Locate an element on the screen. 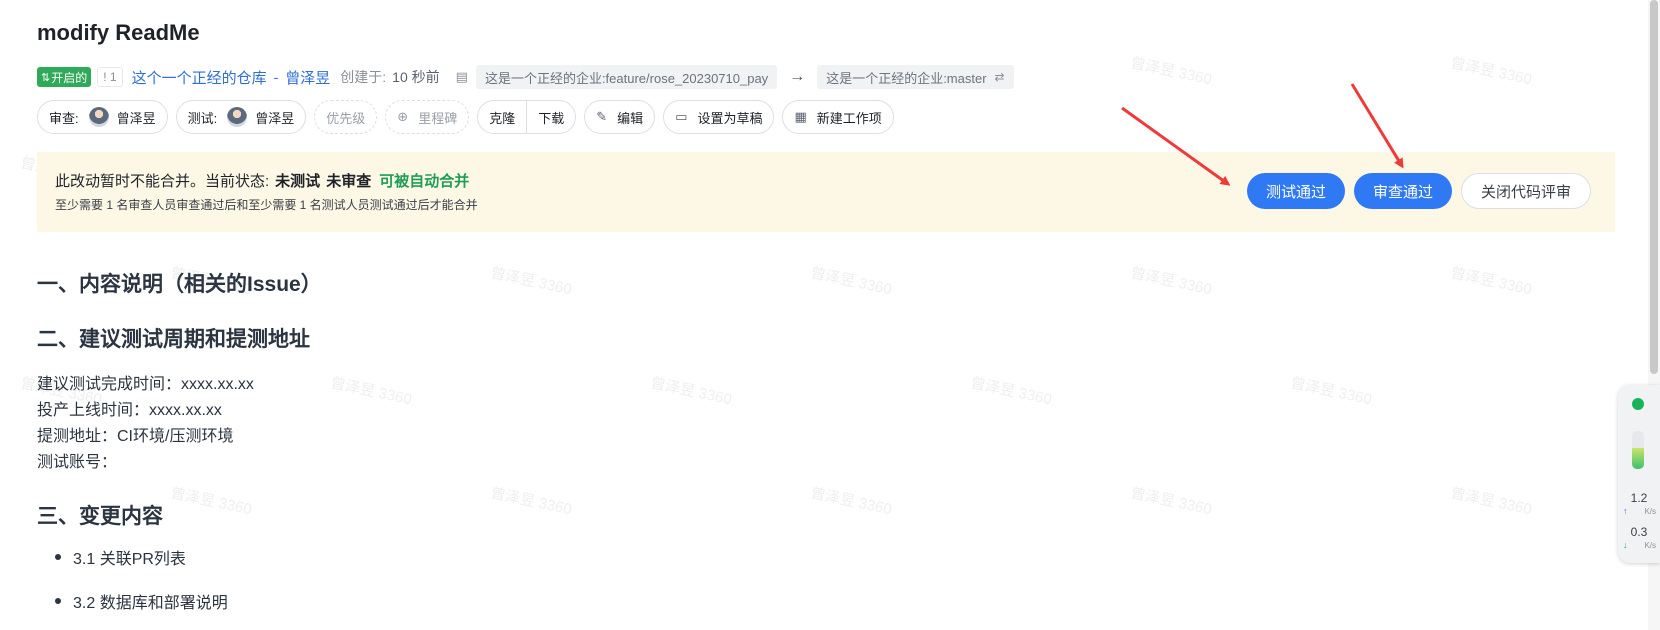 This screenshot has height=630, width=1660. work-item-icon: ▦ is located at coordinates (800, 116).